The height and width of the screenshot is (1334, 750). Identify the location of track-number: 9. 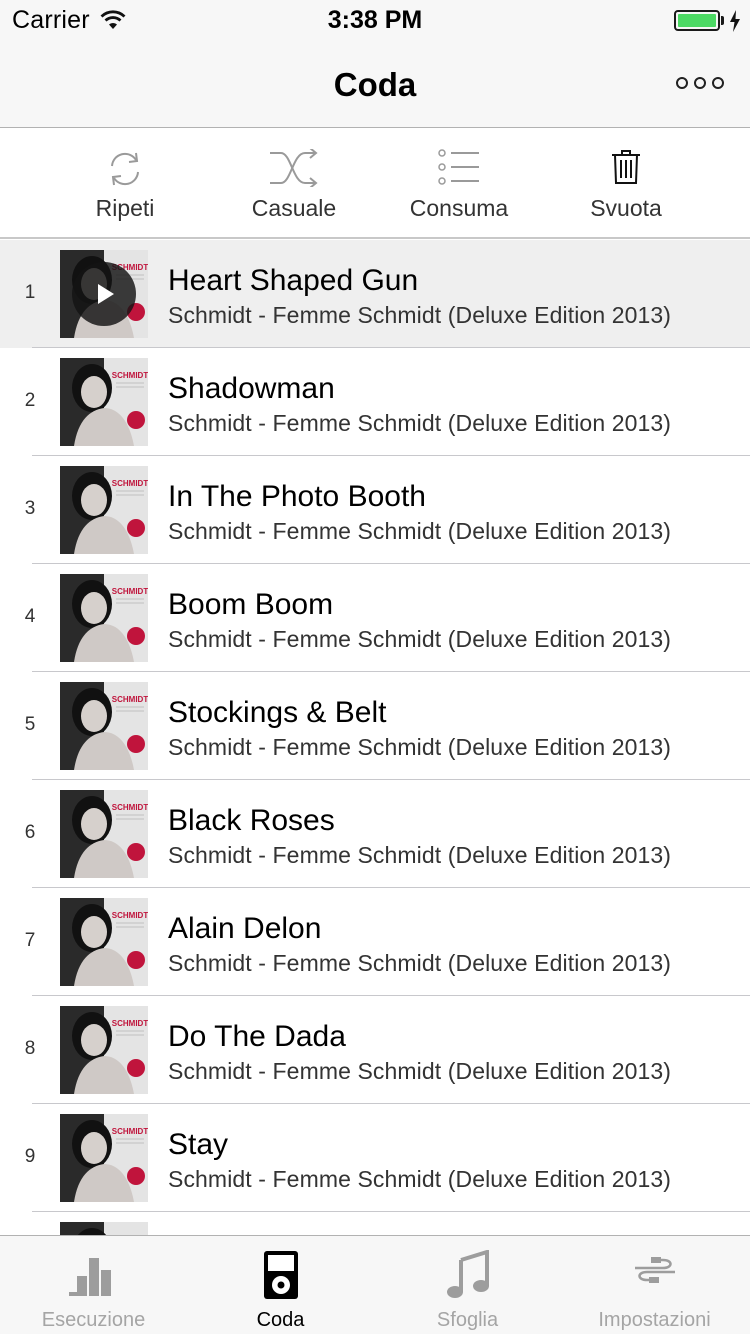
(30, 1156).